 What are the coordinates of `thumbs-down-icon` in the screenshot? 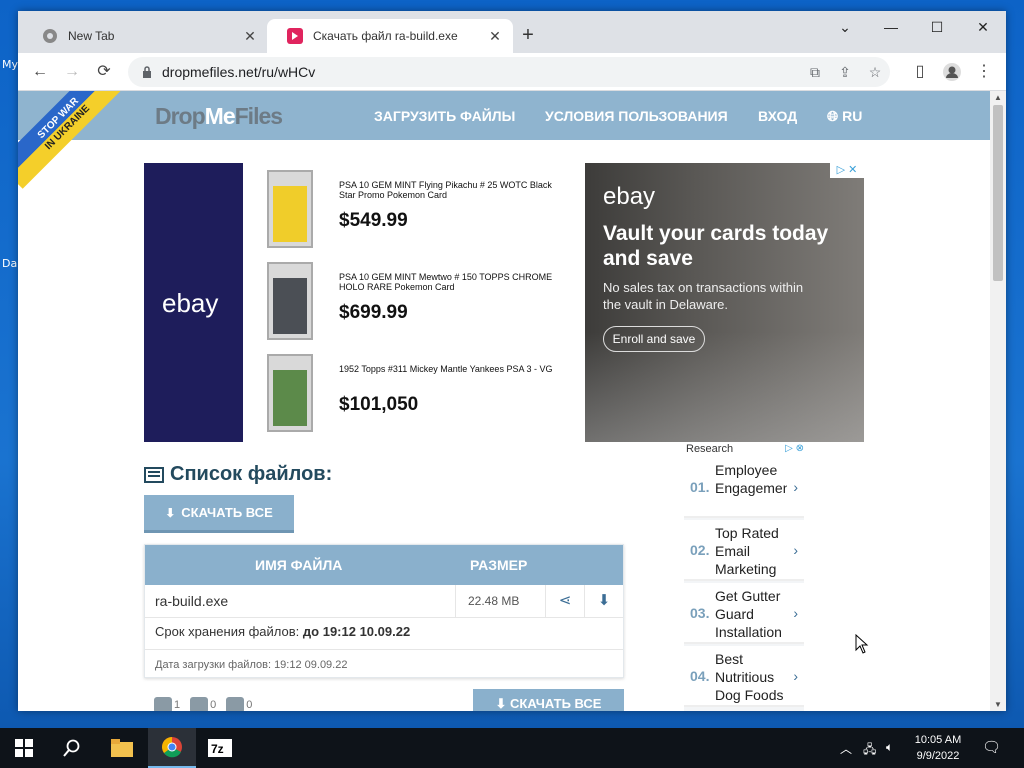 It's located at (235, 704).